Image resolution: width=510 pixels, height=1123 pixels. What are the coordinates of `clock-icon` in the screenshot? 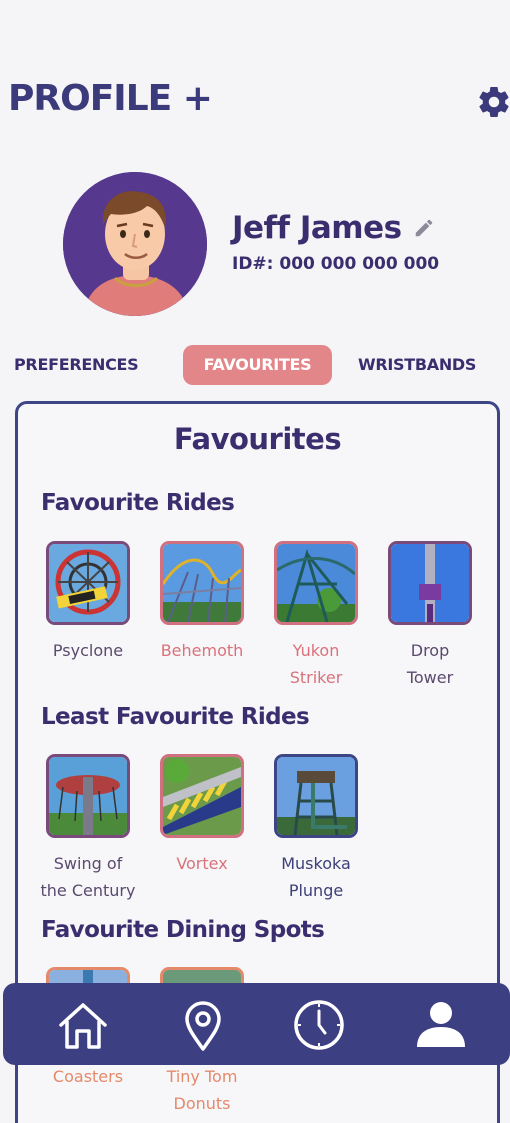 It's located at (319, 1025).